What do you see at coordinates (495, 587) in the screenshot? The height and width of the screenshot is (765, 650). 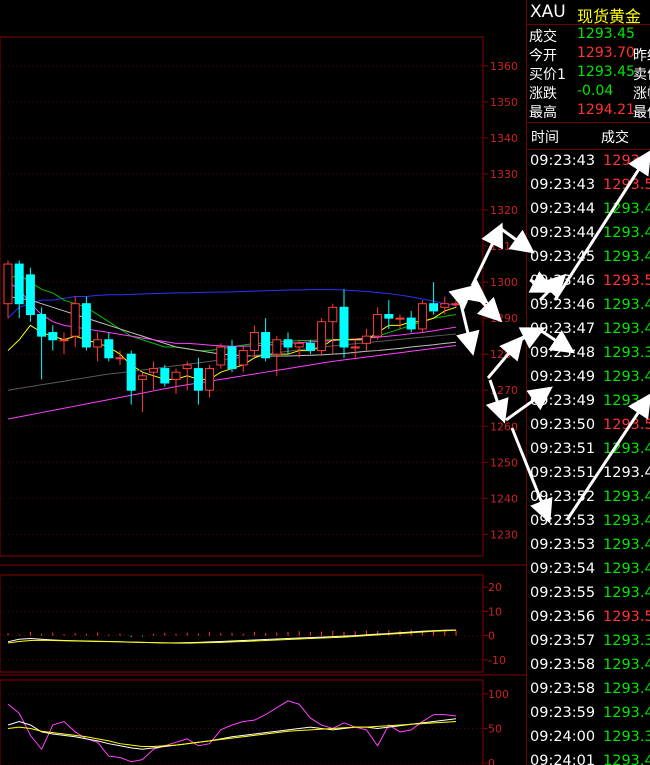 I see `osc1-tick-label: 20` at bounding box center [495, 587].